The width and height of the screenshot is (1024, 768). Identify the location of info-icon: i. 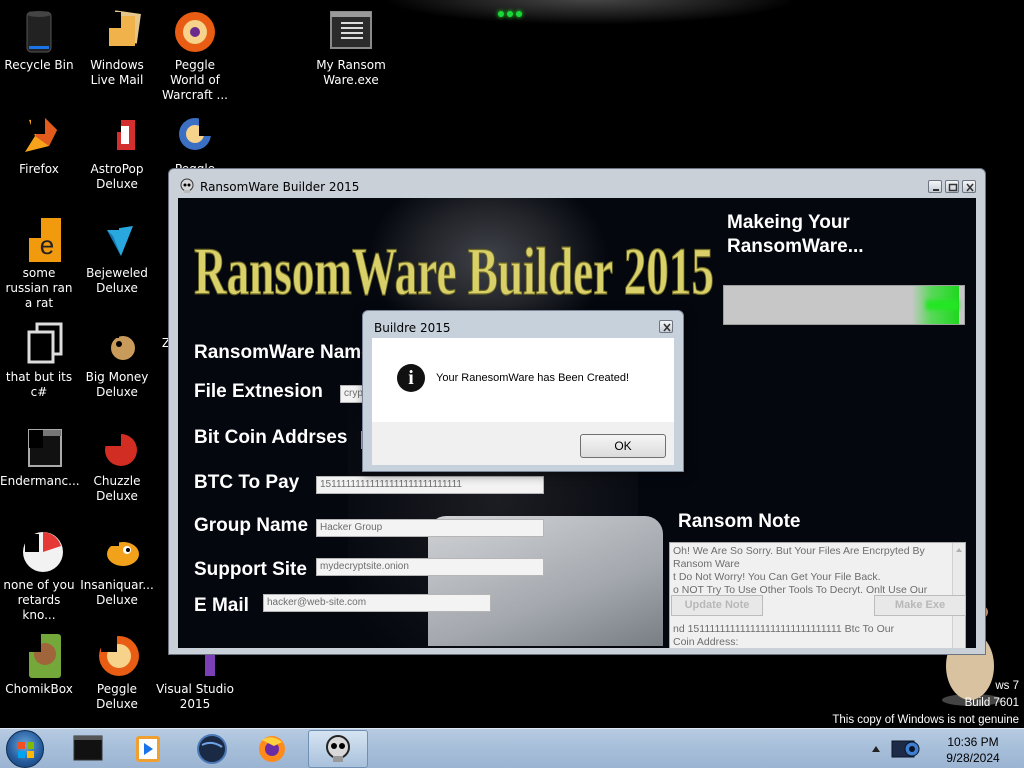
(411, 378).